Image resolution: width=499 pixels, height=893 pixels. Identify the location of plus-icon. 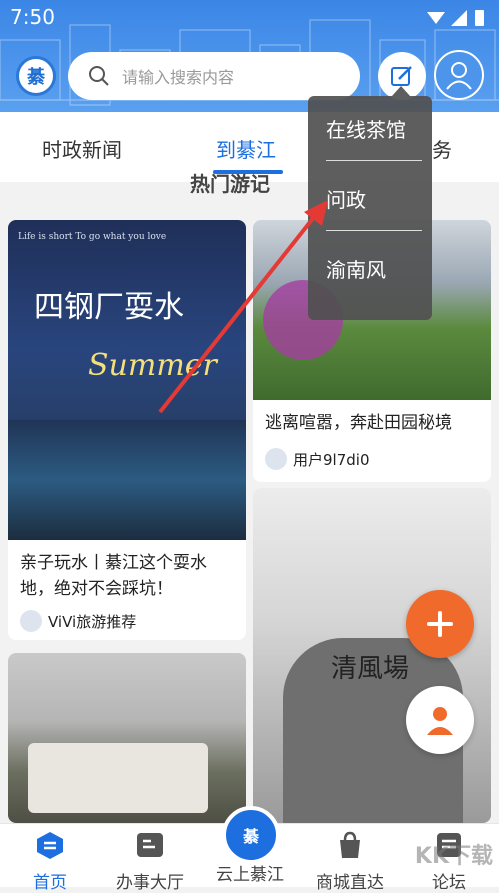
(440, 624).